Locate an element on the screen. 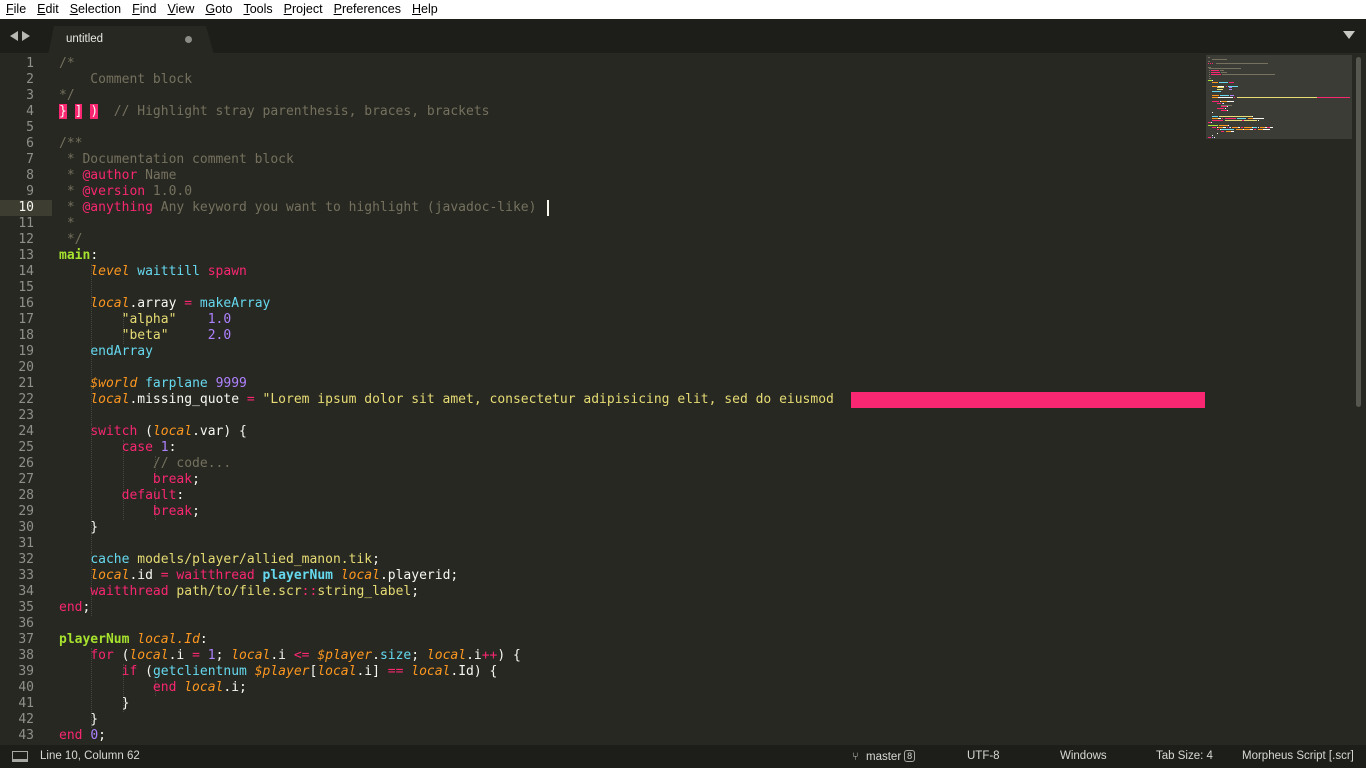 The width and height of the screenshot is (1366, 768). code-token: } is located at coordinates (94, 703).